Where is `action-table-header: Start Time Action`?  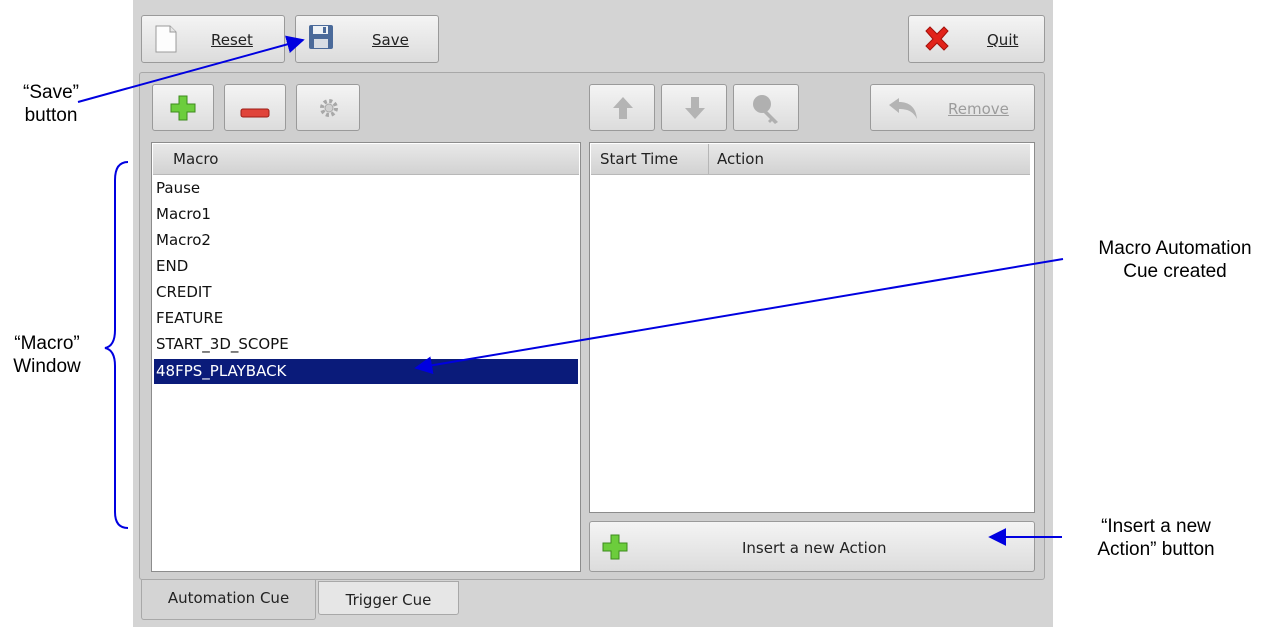 action-table-header: Start Time Action is located at coordinates (810, 159).